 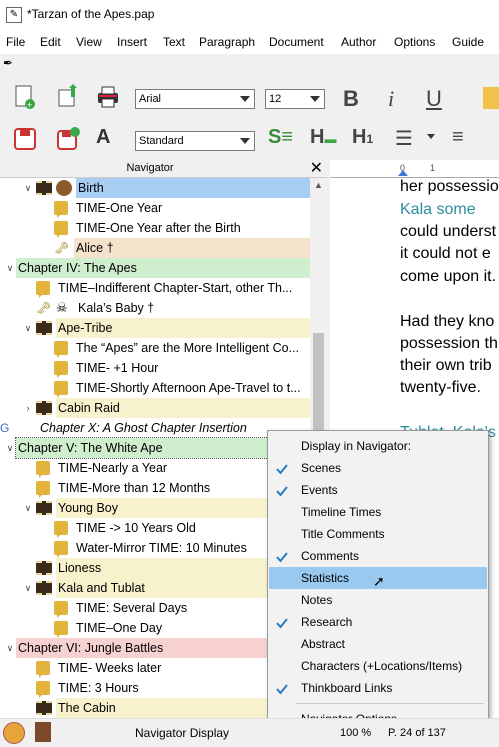 I want to click on navigator-row: TIME-One Year, so click(x=155, y=208).